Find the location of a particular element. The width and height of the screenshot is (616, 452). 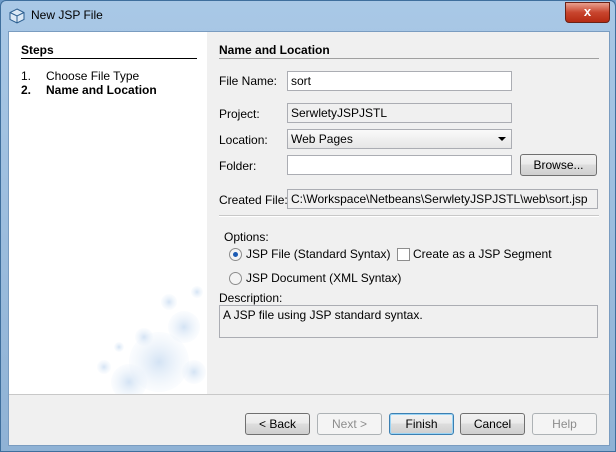

radio-selected-dot is located at coordinates (235, 254).